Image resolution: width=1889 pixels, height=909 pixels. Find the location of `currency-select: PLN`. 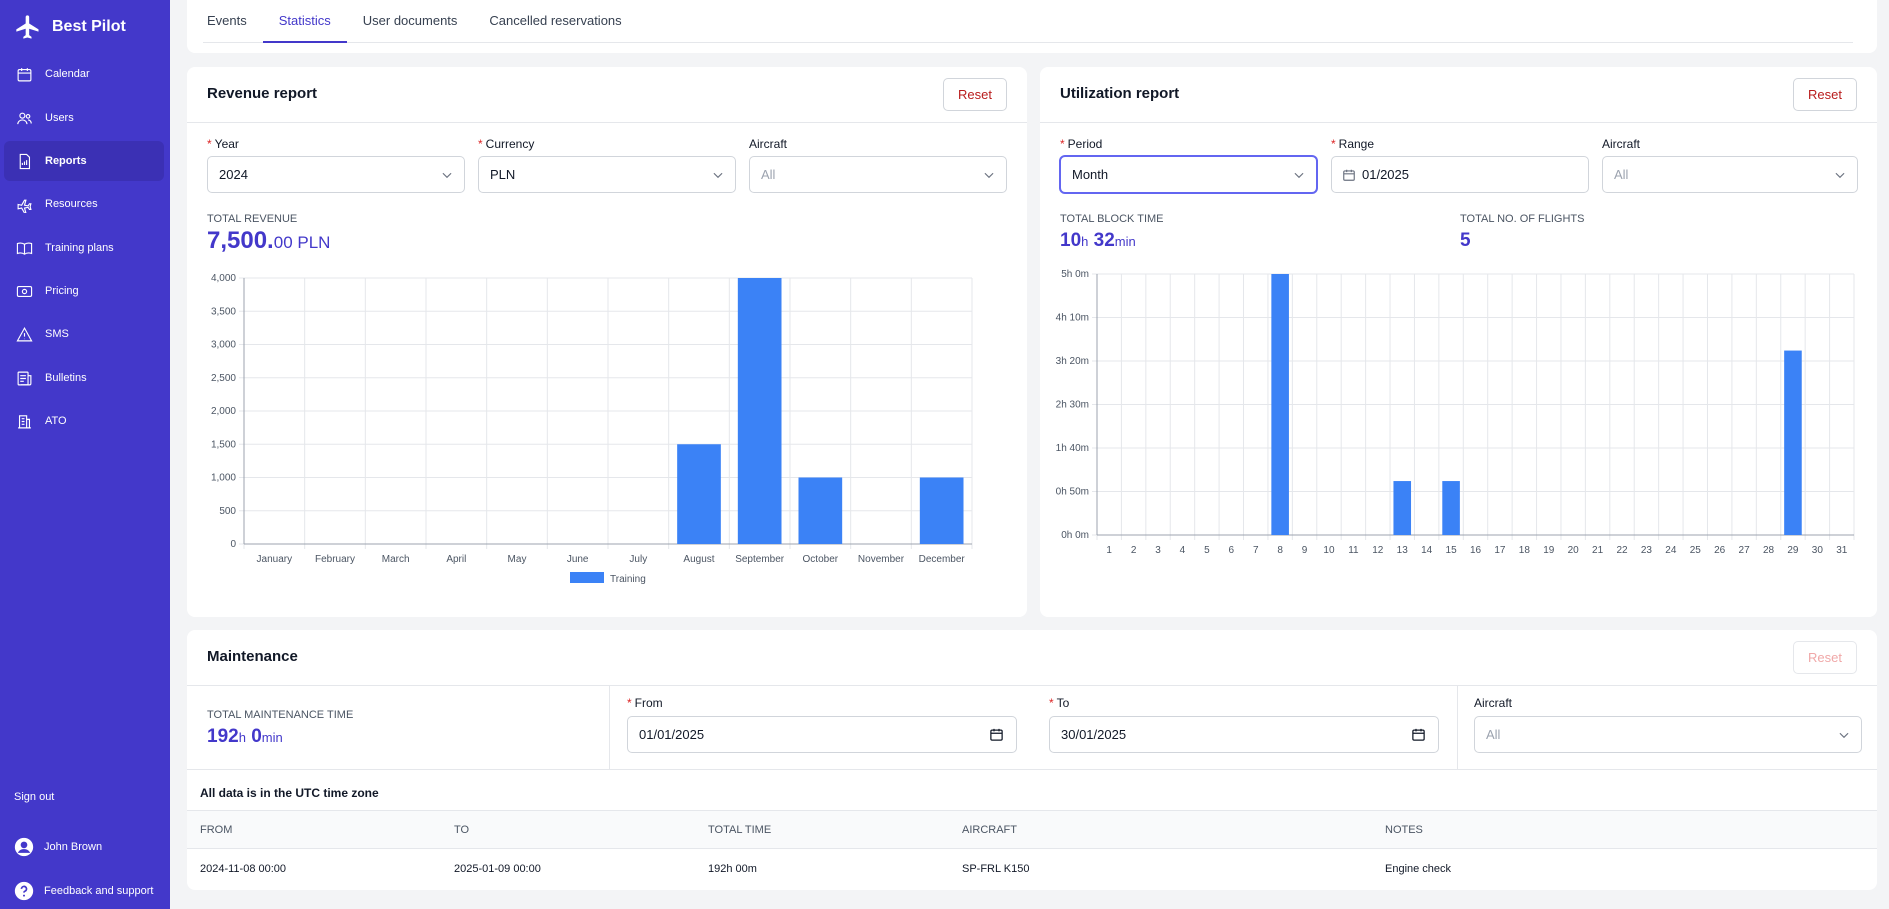

currency-select: PLN is located at coordinates (607, 174).